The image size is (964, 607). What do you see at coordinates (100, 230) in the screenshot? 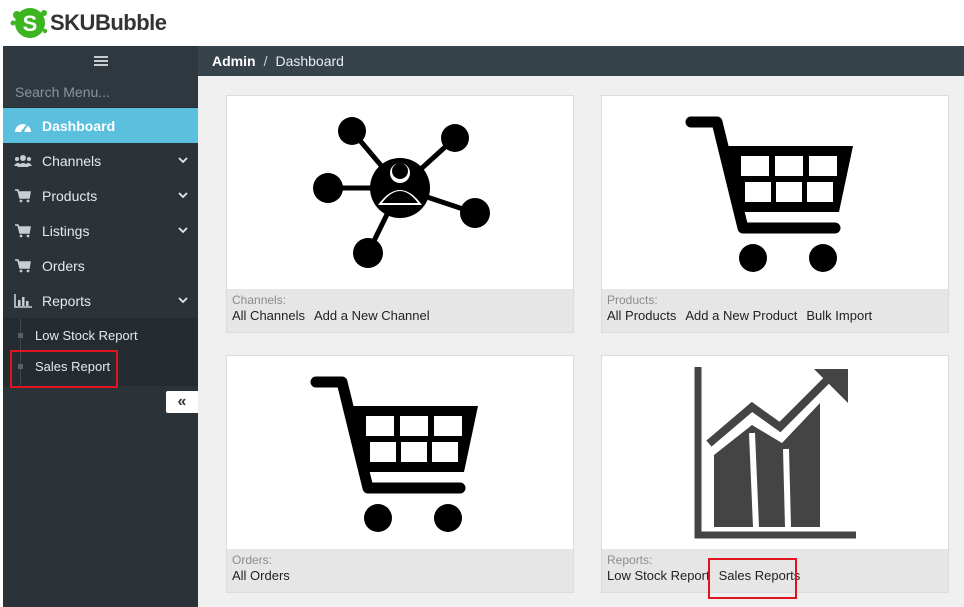
I see `sidebar-item-listings: Listings` at bounding box center [100, 230].